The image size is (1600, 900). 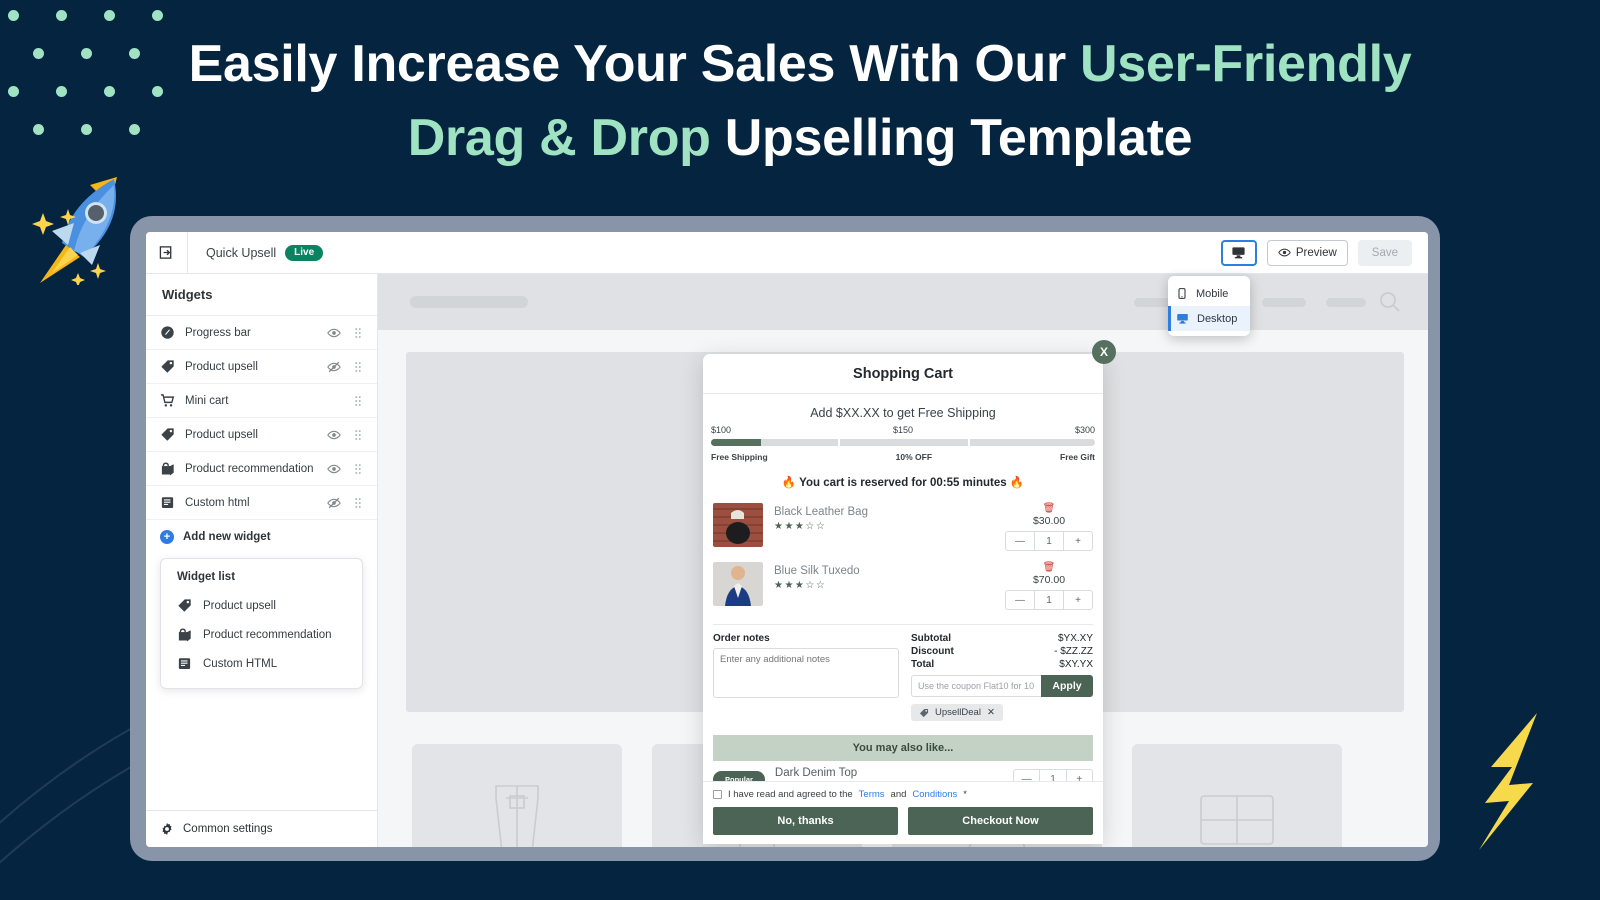 I want to click on checkout-button: Checkout Now, so click(x=1000, y=821).